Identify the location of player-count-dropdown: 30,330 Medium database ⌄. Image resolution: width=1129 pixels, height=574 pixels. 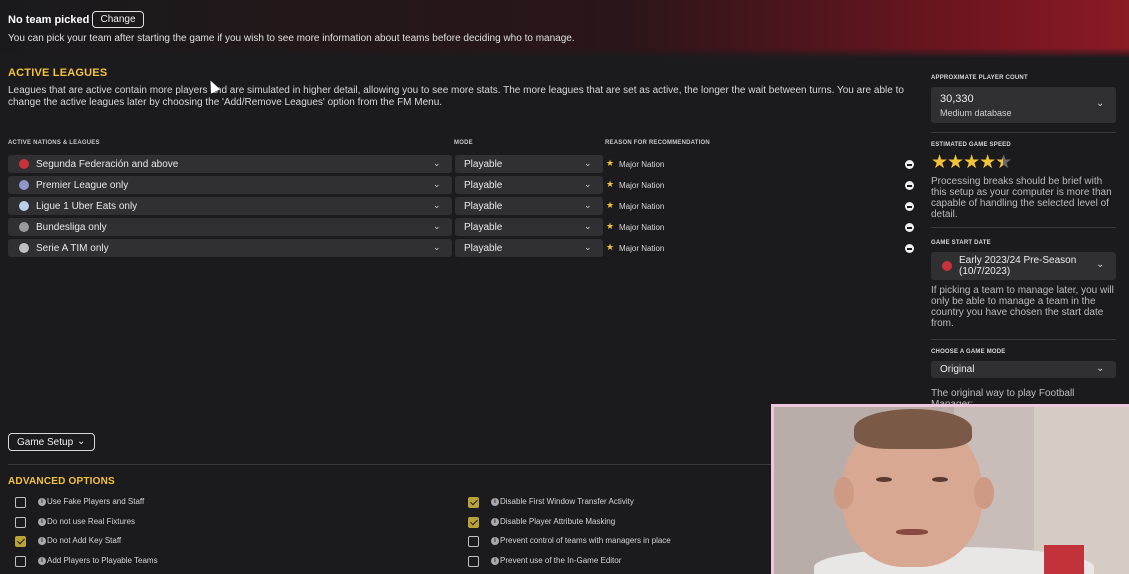
(1023, 105).